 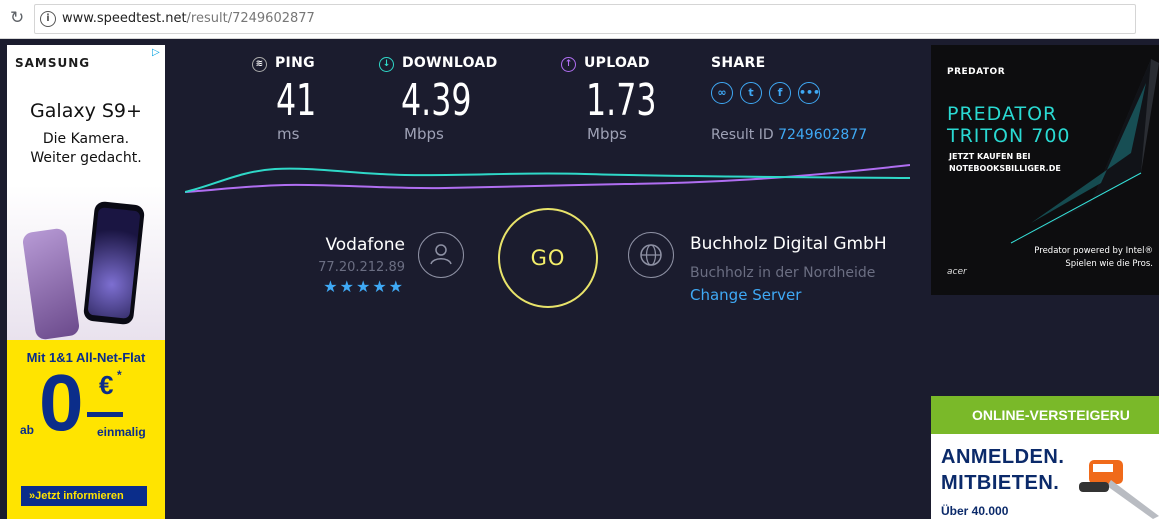 What do you see at coordinates (438, 63) in the screenshot?
I see `download-label: ↓ DOWNLOAD` at bounding box center [438, 63].